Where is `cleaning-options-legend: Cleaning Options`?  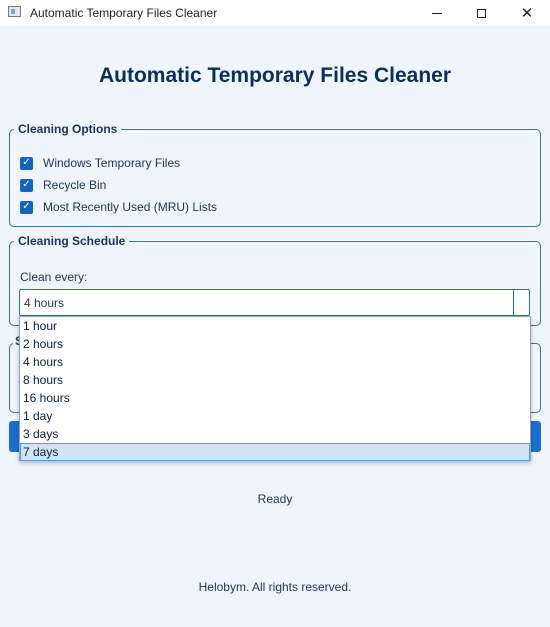
cleaning-options-legend: Cleaning Options is located at coordinates (68, 129).